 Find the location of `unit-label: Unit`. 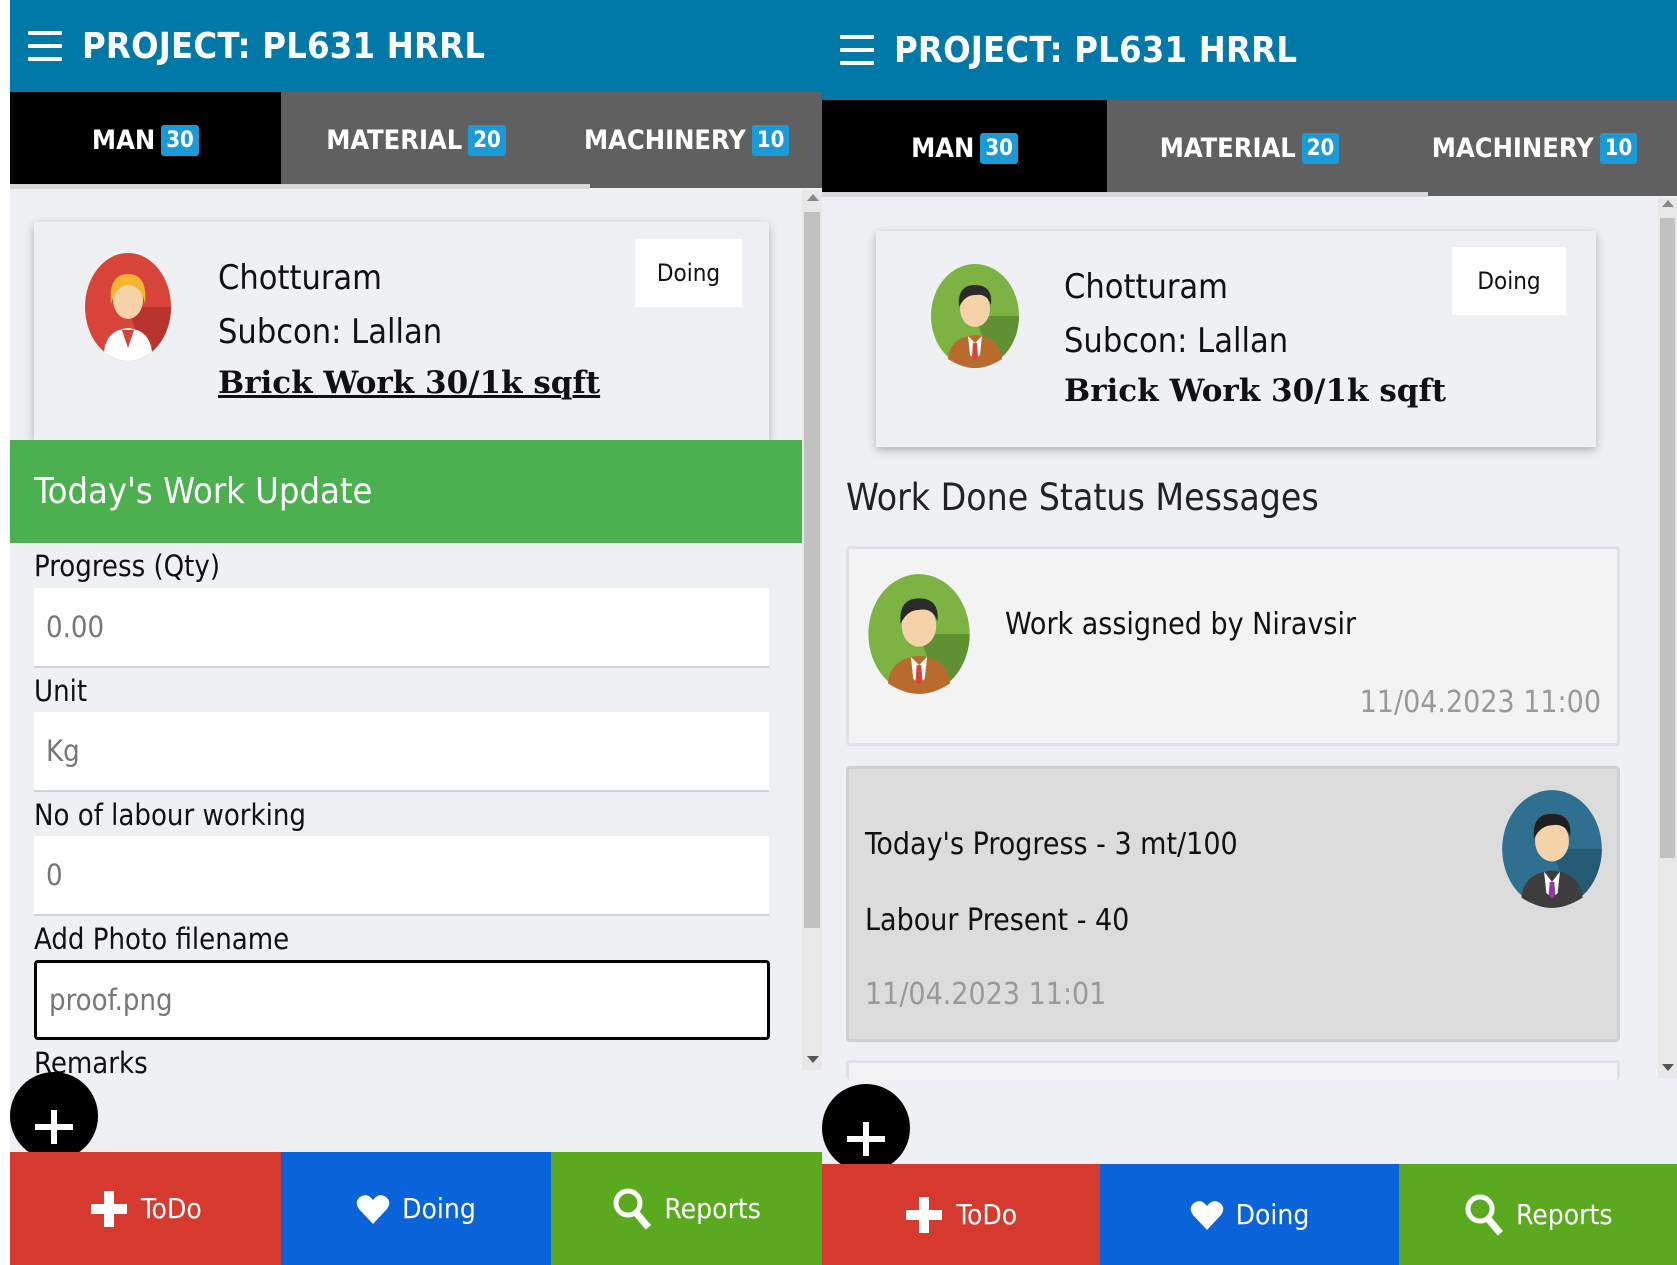

unit-label: Unit is located at coordinates (61, 691).